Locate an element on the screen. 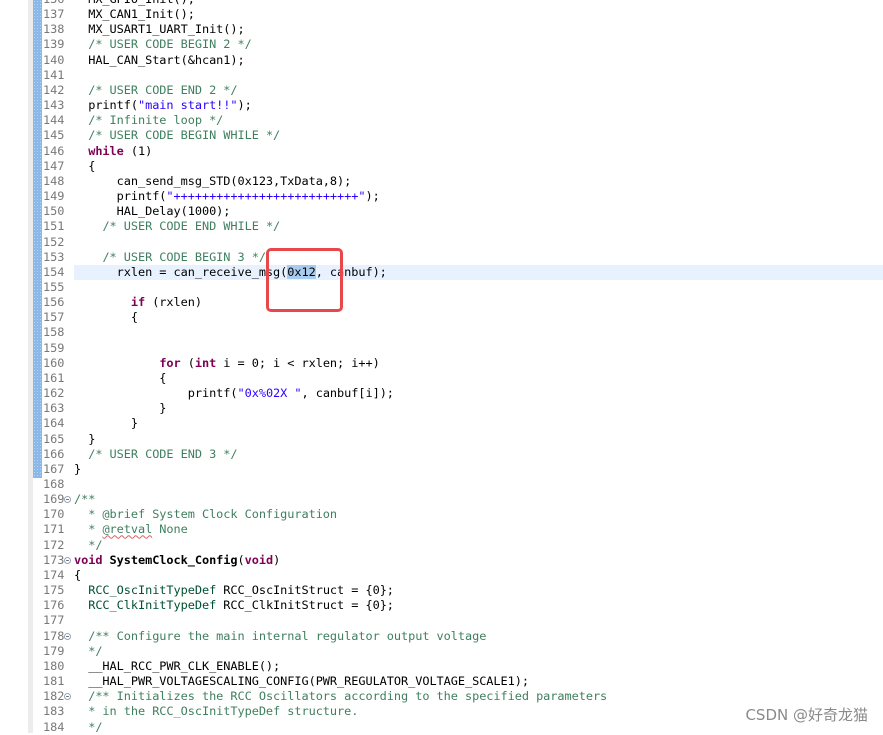 This screenshot has width=883, height=735. code-line: 139 /* USER CODE BEGIN 2 */ is located at coordinates (441, 44).